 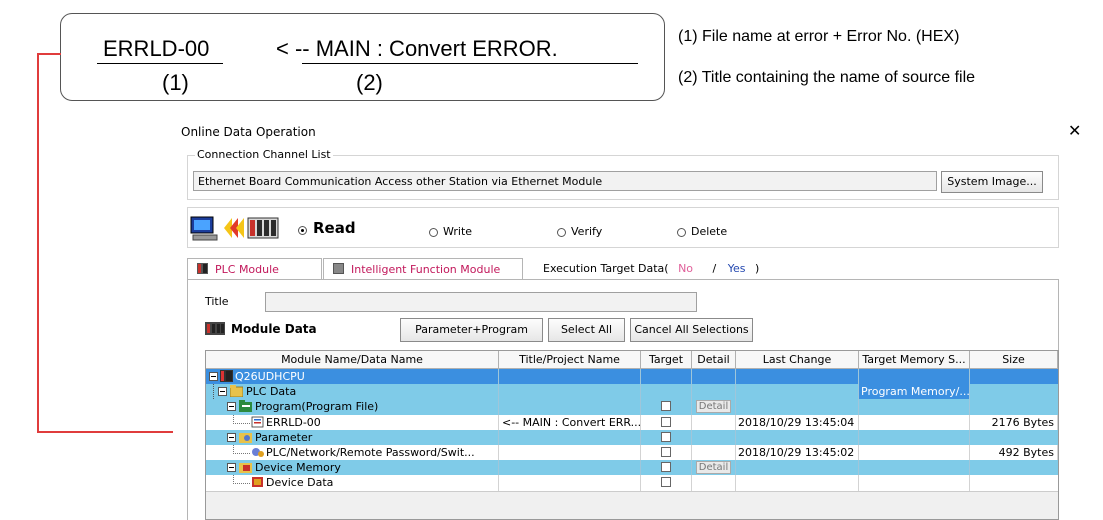 What do you see at coordinates (245, 468) in the screenshot?
I see `device-memory-folder-icon` at bounding box center [245, 468].